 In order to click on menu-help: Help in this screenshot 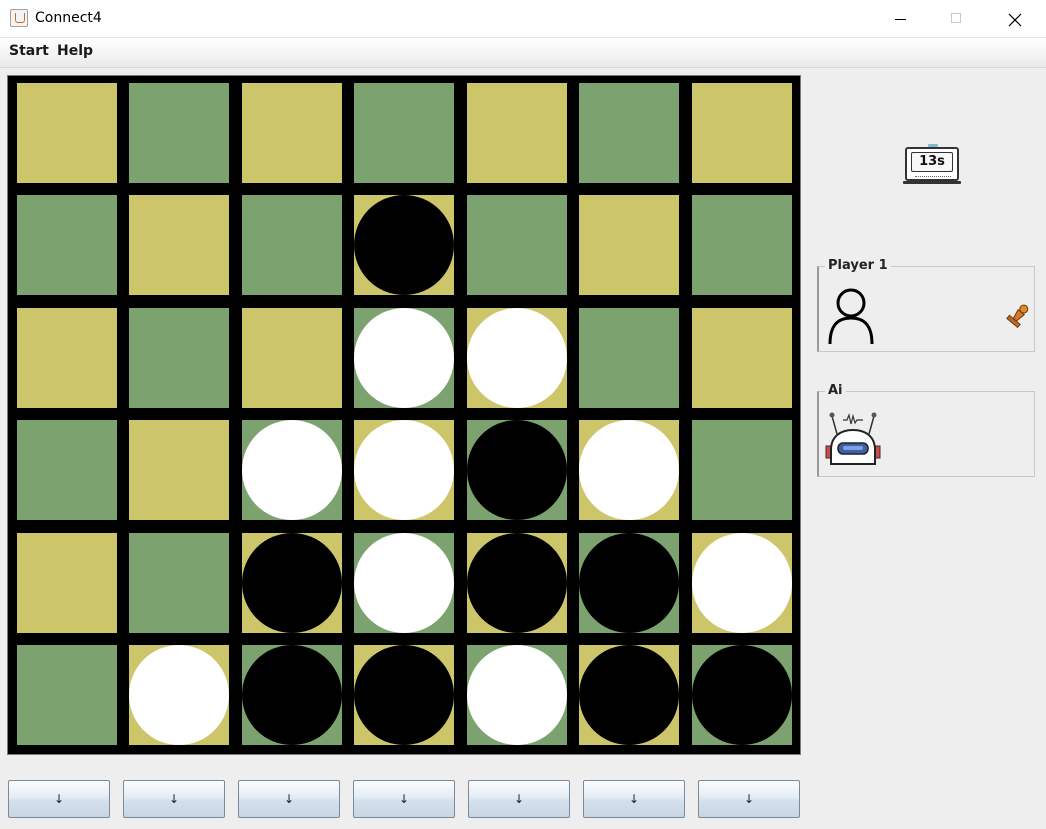, I will do `click(75, 51)`.